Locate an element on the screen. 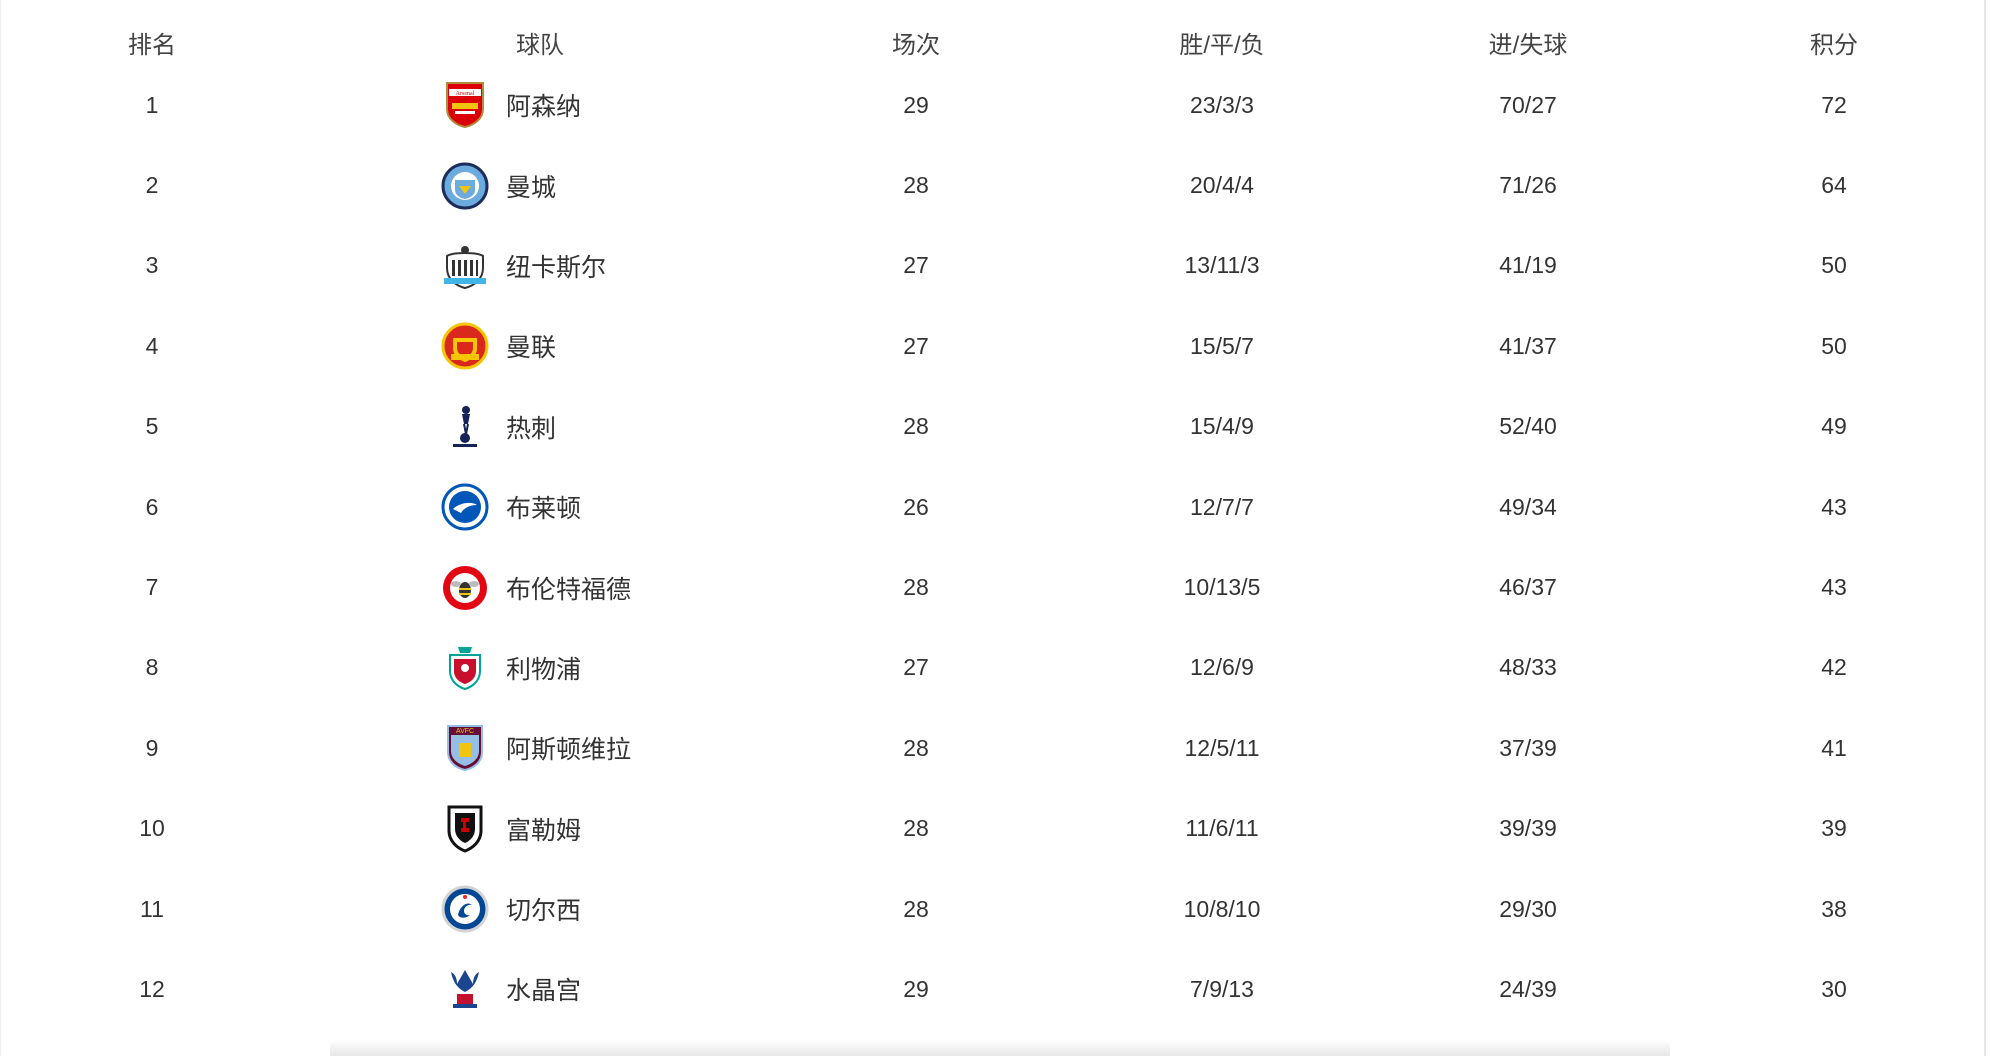 The height and width of the screenshot is (1056, 1990). wdl-cell: 13/11/3 is located at coordinates (1222, 265).